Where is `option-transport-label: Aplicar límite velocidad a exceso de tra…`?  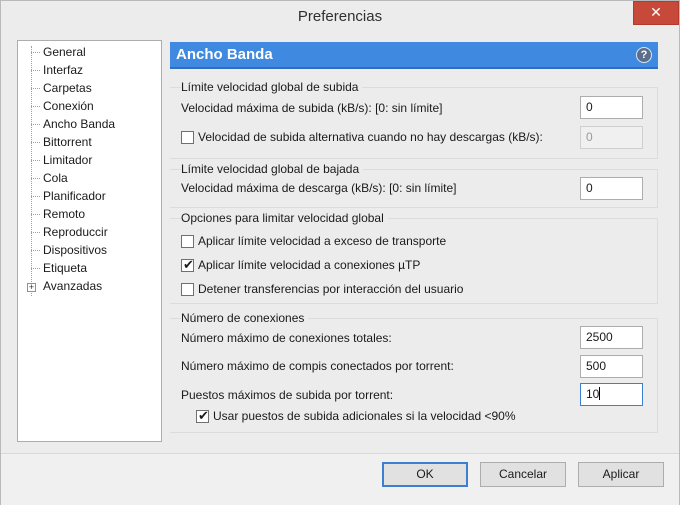 option-transport-label: Aplicar límite velocidad a exceso de tra… is located at coordinates (322, 241).